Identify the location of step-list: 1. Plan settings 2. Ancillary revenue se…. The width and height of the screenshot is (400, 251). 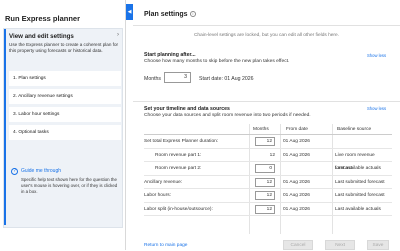
(65, 107).